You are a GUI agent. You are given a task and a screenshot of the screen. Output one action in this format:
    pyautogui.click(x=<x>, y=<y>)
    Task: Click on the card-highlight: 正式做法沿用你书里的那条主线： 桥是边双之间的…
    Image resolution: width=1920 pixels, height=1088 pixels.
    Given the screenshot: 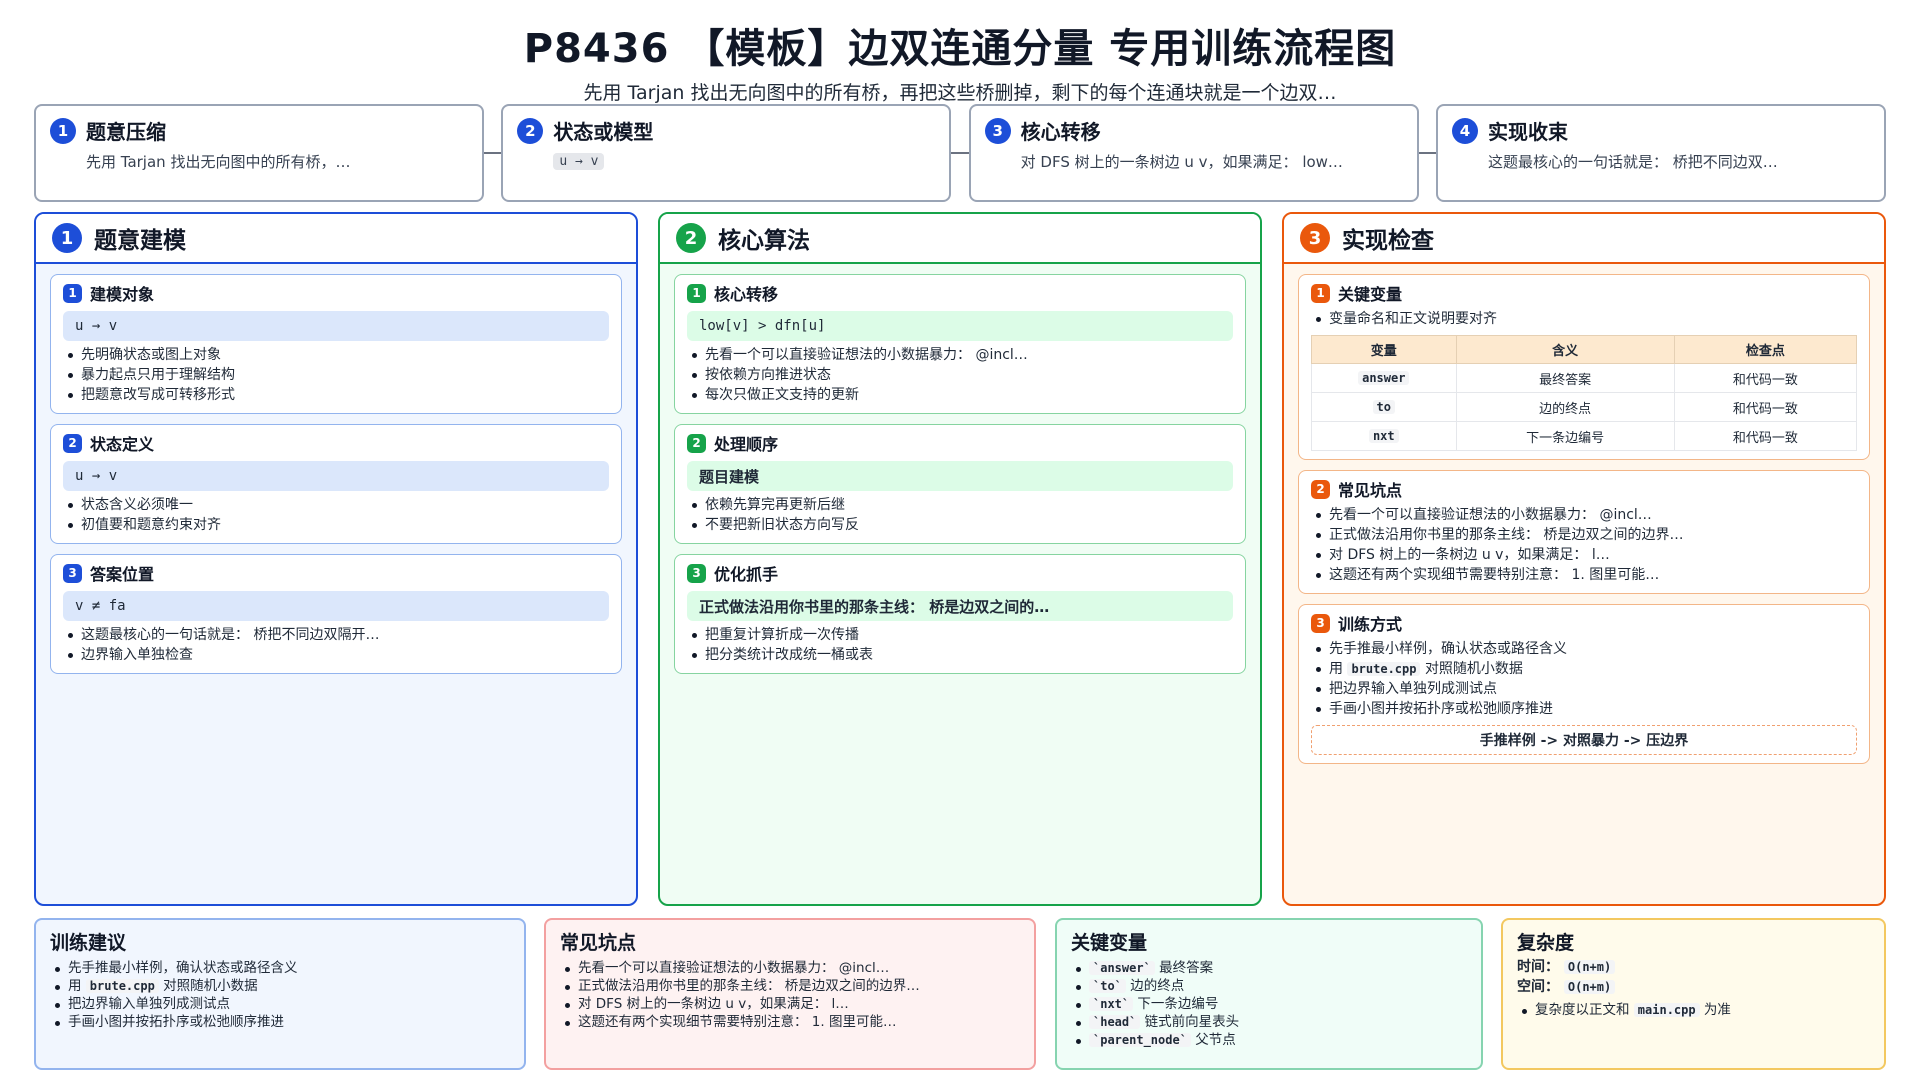 What is the action you would take?
    pyautogui.click(x=960, y=606)
    